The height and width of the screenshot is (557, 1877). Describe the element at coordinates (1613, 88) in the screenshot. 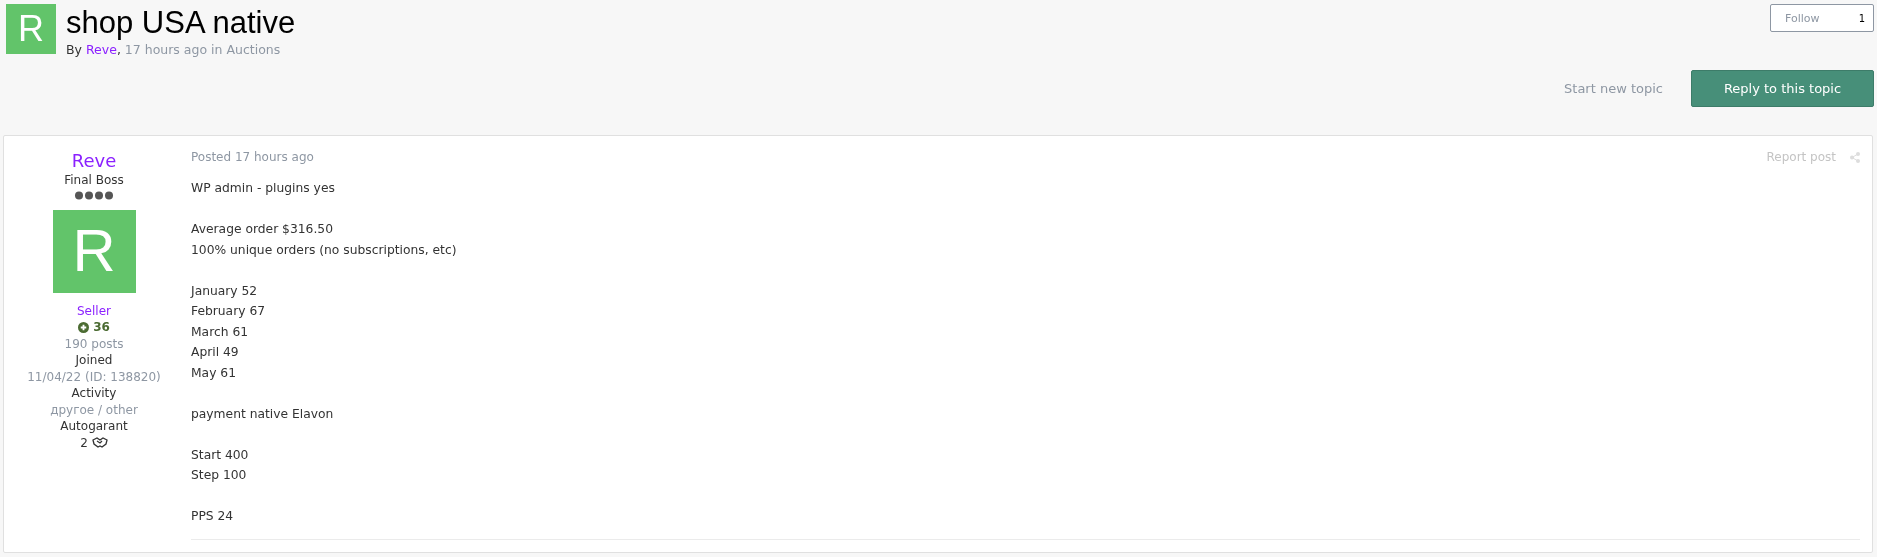

I see `start-new-topic-link: Start new topic` at that location.